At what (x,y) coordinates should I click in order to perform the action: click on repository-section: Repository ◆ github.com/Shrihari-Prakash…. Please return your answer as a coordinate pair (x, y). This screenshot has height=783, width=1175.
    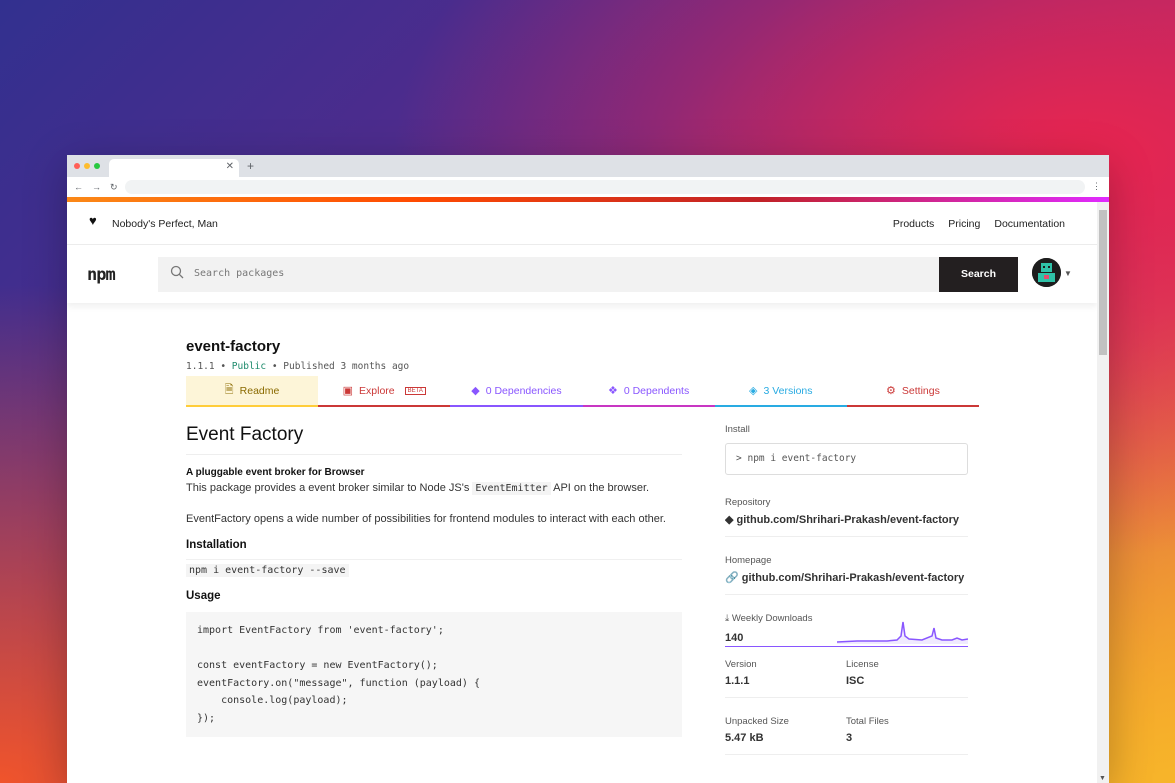
    Looking at the image, I should click on (846, 517).